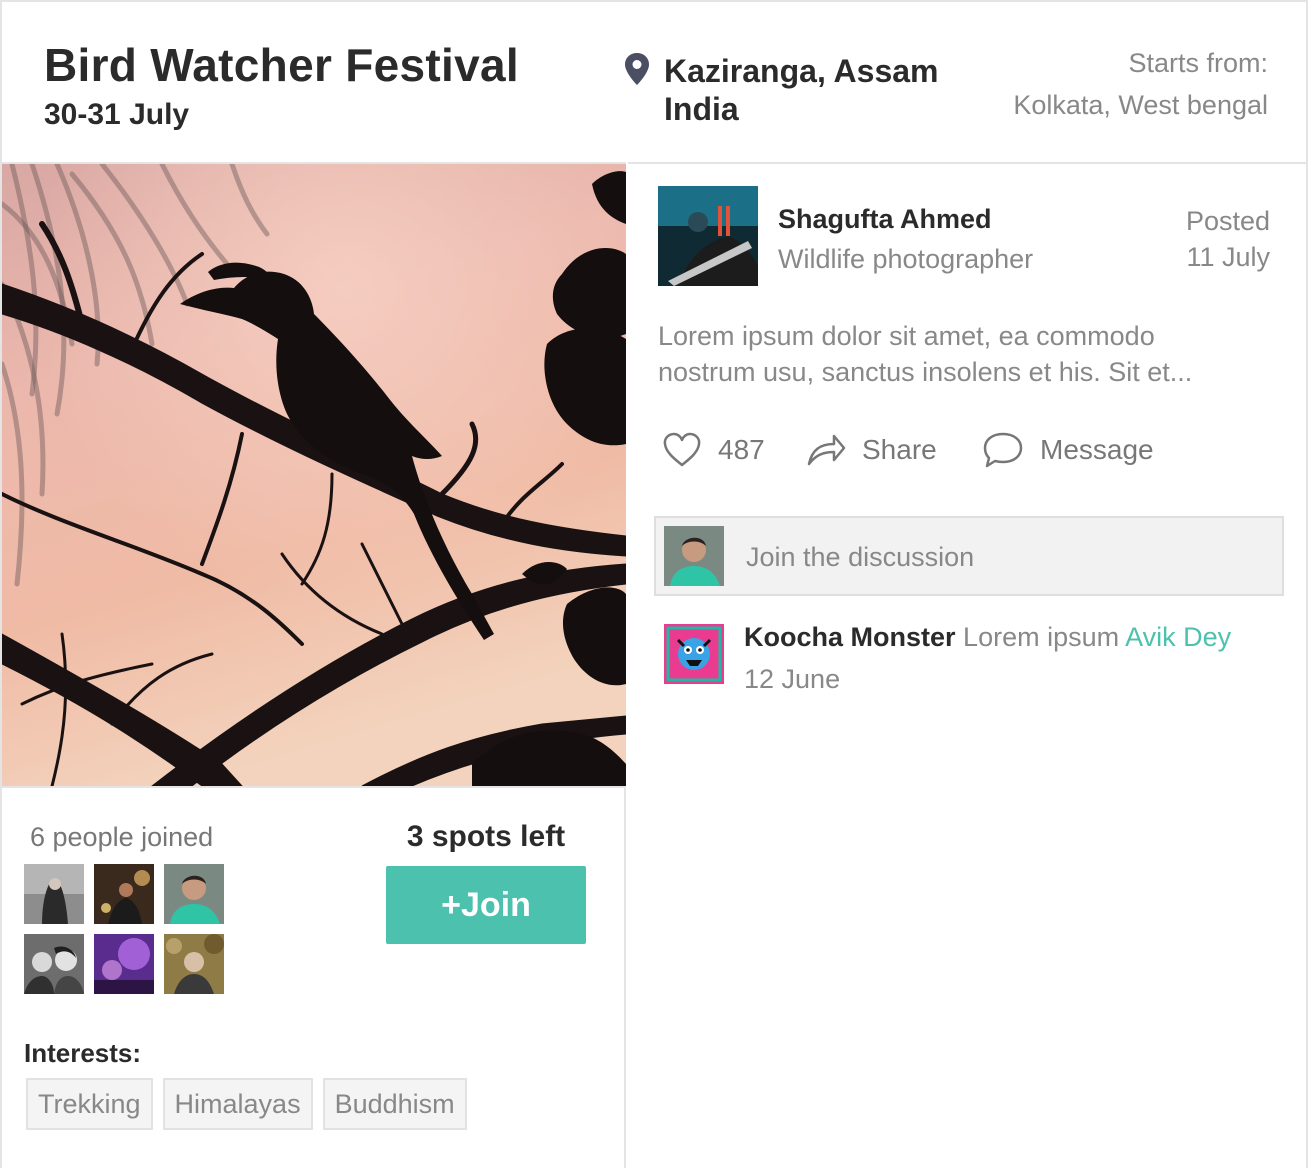  Describe the element at coordinates (899, 449) in the screenshot. I see `share-label: Share` at that location.